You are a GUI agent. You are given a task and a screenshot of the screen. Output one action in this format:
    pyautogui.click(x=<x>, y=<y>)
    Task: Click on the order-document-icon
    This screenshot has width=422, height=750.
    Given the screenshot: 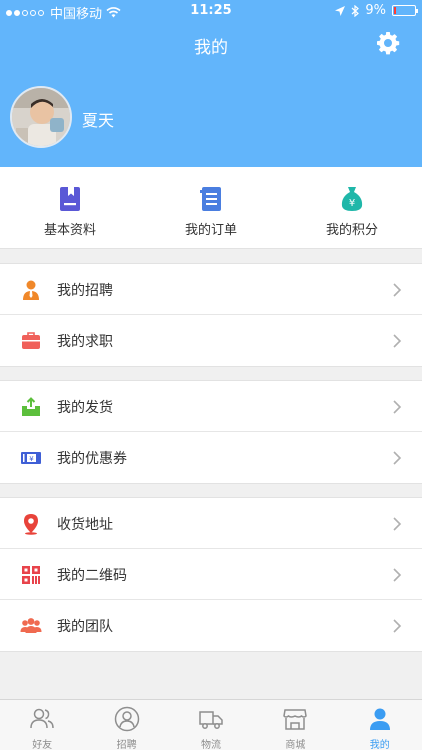 What is the action you would take?
    pyautogui.click(x=210, y=199)
    